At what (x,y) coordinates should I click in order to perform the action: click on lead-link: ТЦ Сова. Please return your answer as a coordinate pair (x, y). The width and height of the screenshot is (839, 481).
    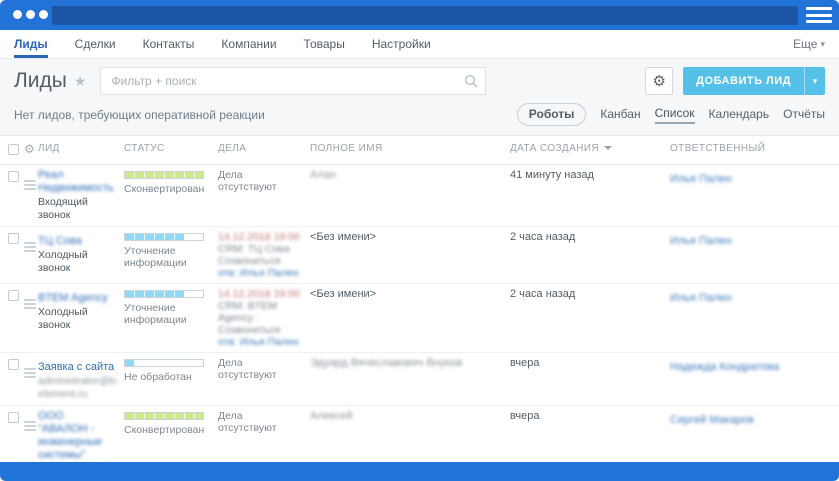
    Looking at the image, I should click on (60, 241).